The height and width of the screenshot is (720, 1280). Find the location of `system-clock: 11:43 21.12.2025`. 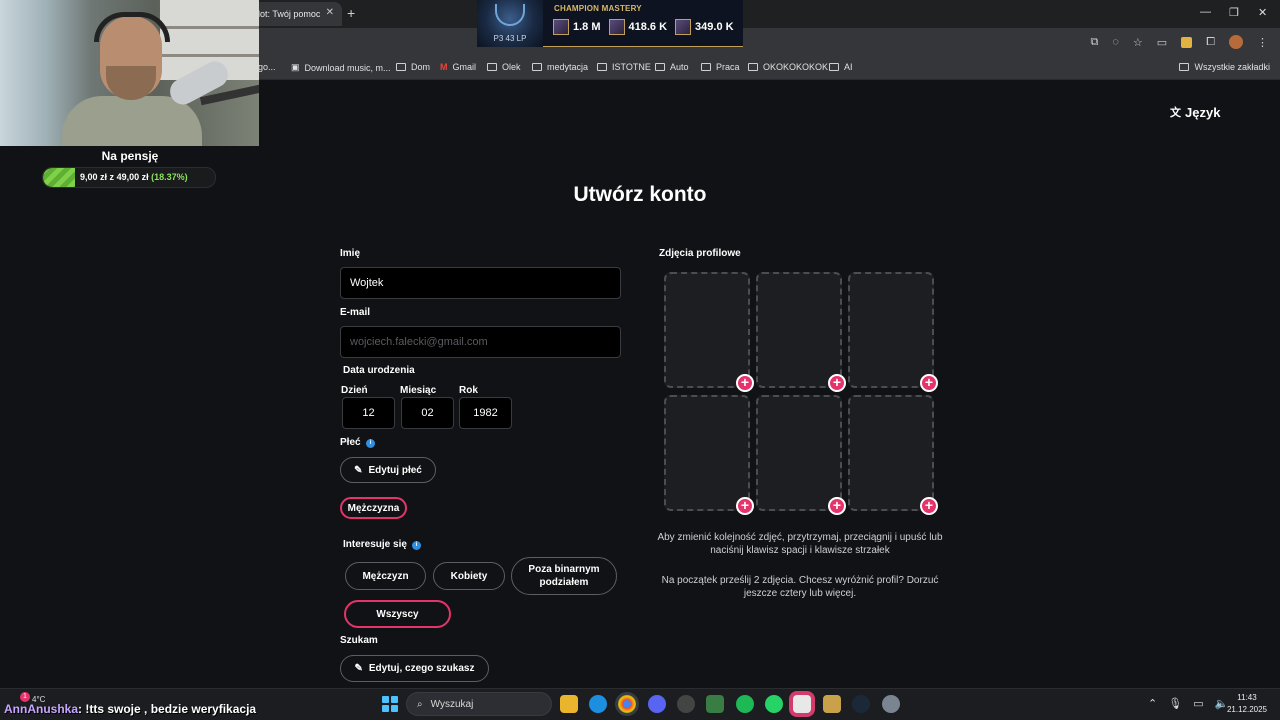

system-clock: 11:43 21.12.2025 is located at coordinates (1247, 704).